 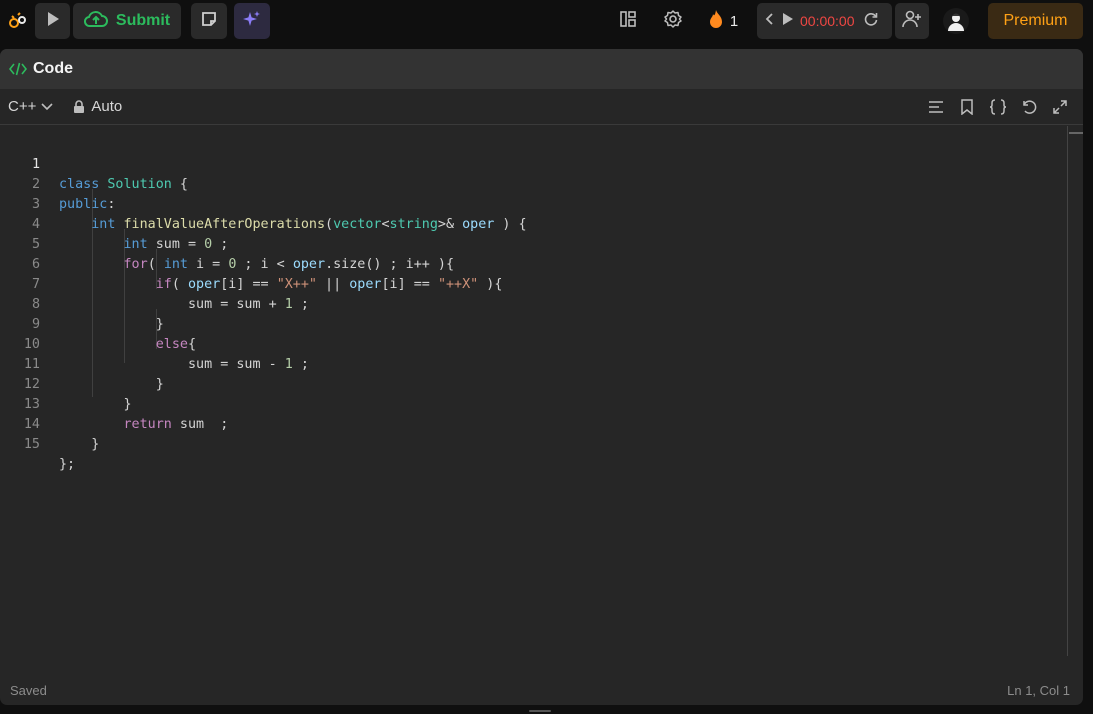 What do you see at coordinates (956, 21) in the screenshot?
I see `avatar` at bounding box center [956, 21].